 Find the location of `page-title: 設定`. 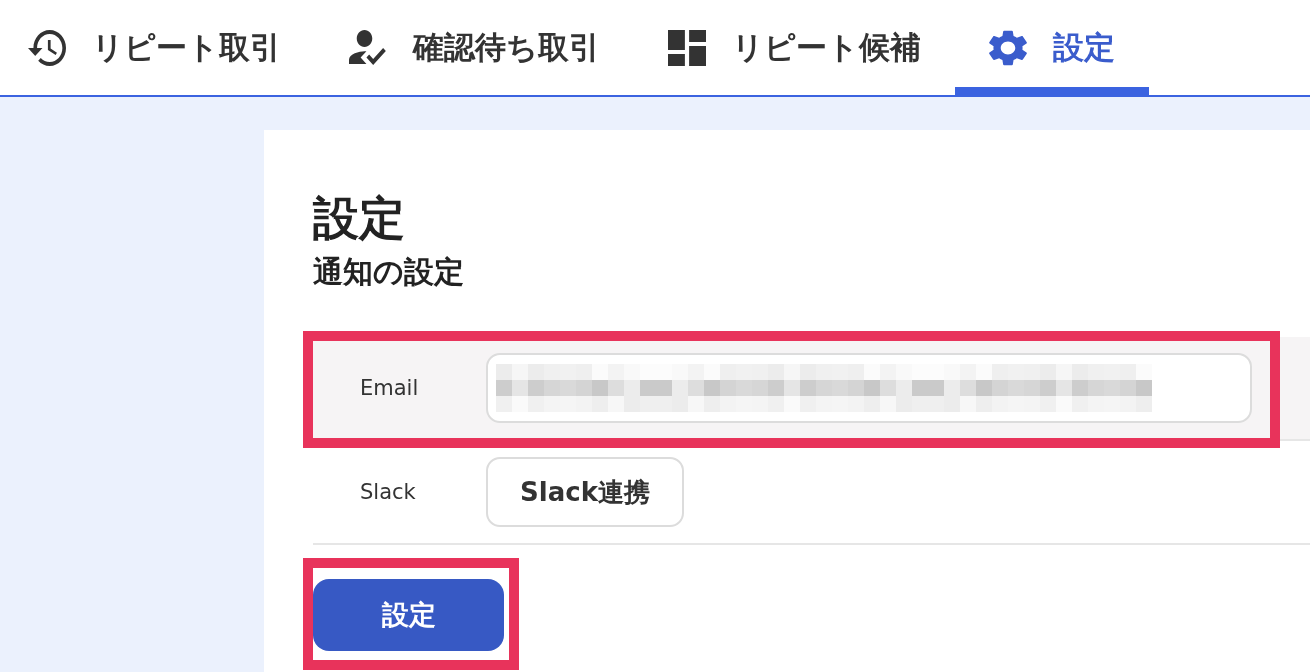

page-title: 設定 is located at coordinates (359, 218).